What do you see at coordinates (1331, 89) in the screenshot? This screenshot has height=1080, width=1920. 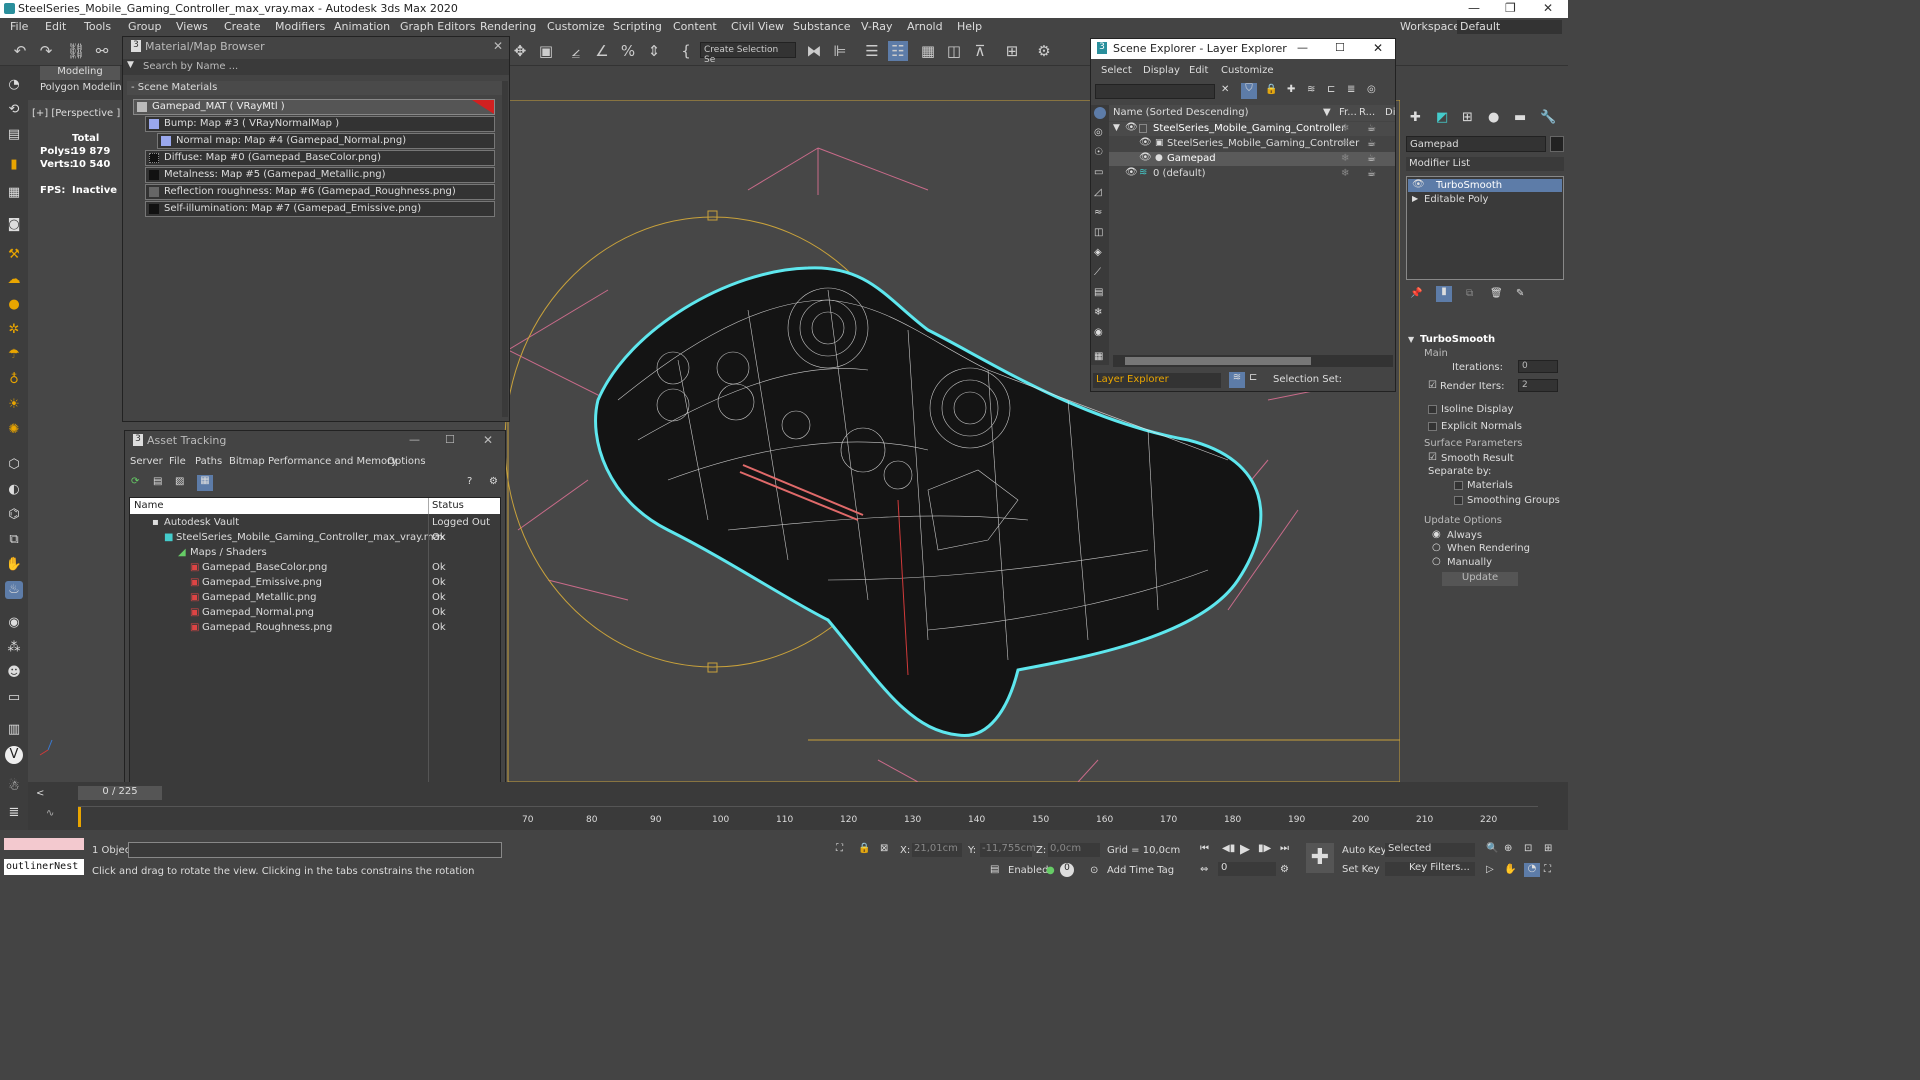 I see `hierarchy-icon: ⊏` at bounding box center [1331, 89].